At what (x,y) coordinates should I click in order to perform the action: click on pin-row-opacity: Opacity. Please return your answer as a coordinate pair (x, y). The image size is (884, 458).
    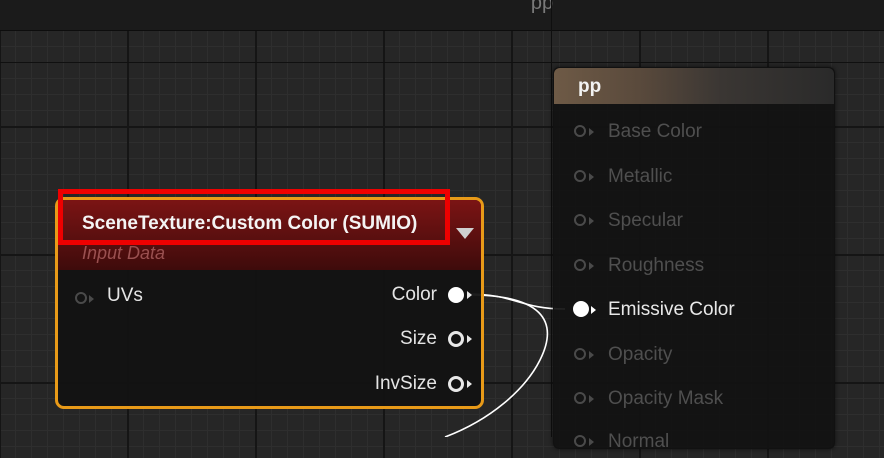
    Looking at the image, I should click on (694, 356).